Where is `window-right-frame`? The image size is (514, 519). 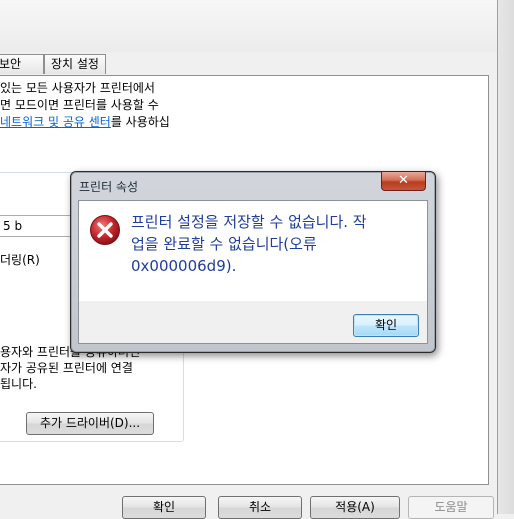
window-right-frame is located at coordinates (505, 257).